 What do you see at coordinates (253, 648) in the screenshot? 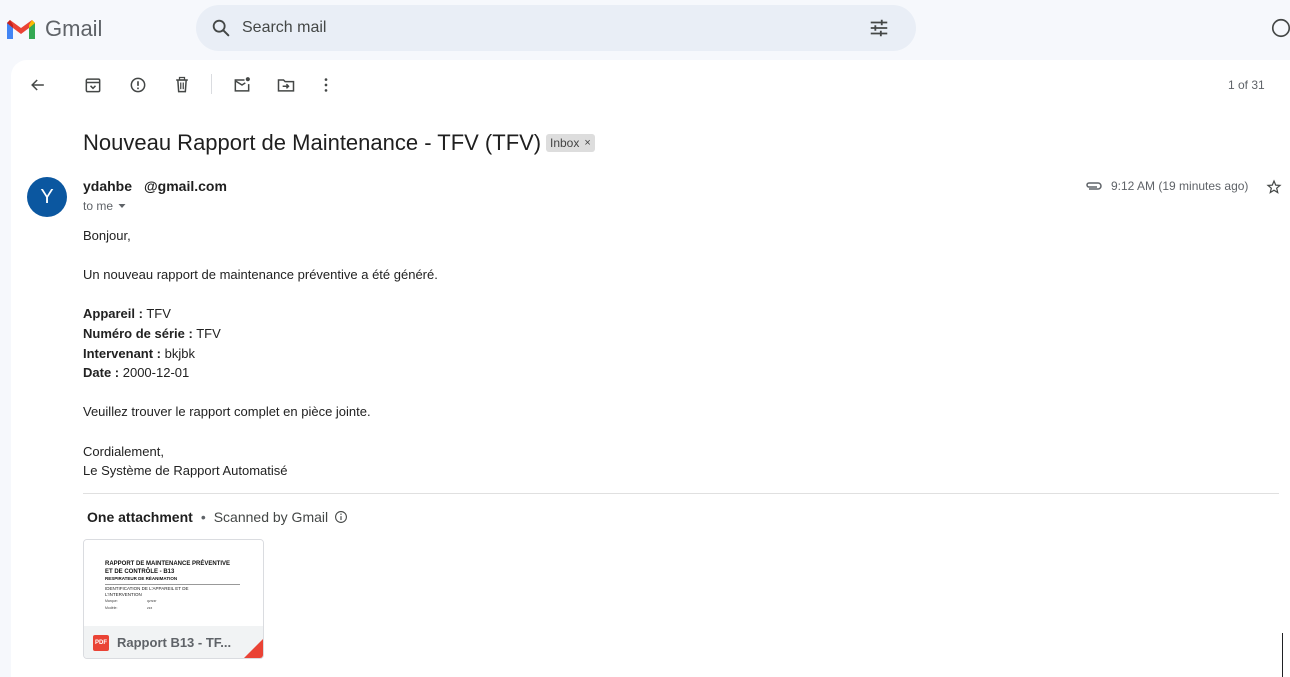
I see `file-corner-fold` at bounding box center [253, 648].